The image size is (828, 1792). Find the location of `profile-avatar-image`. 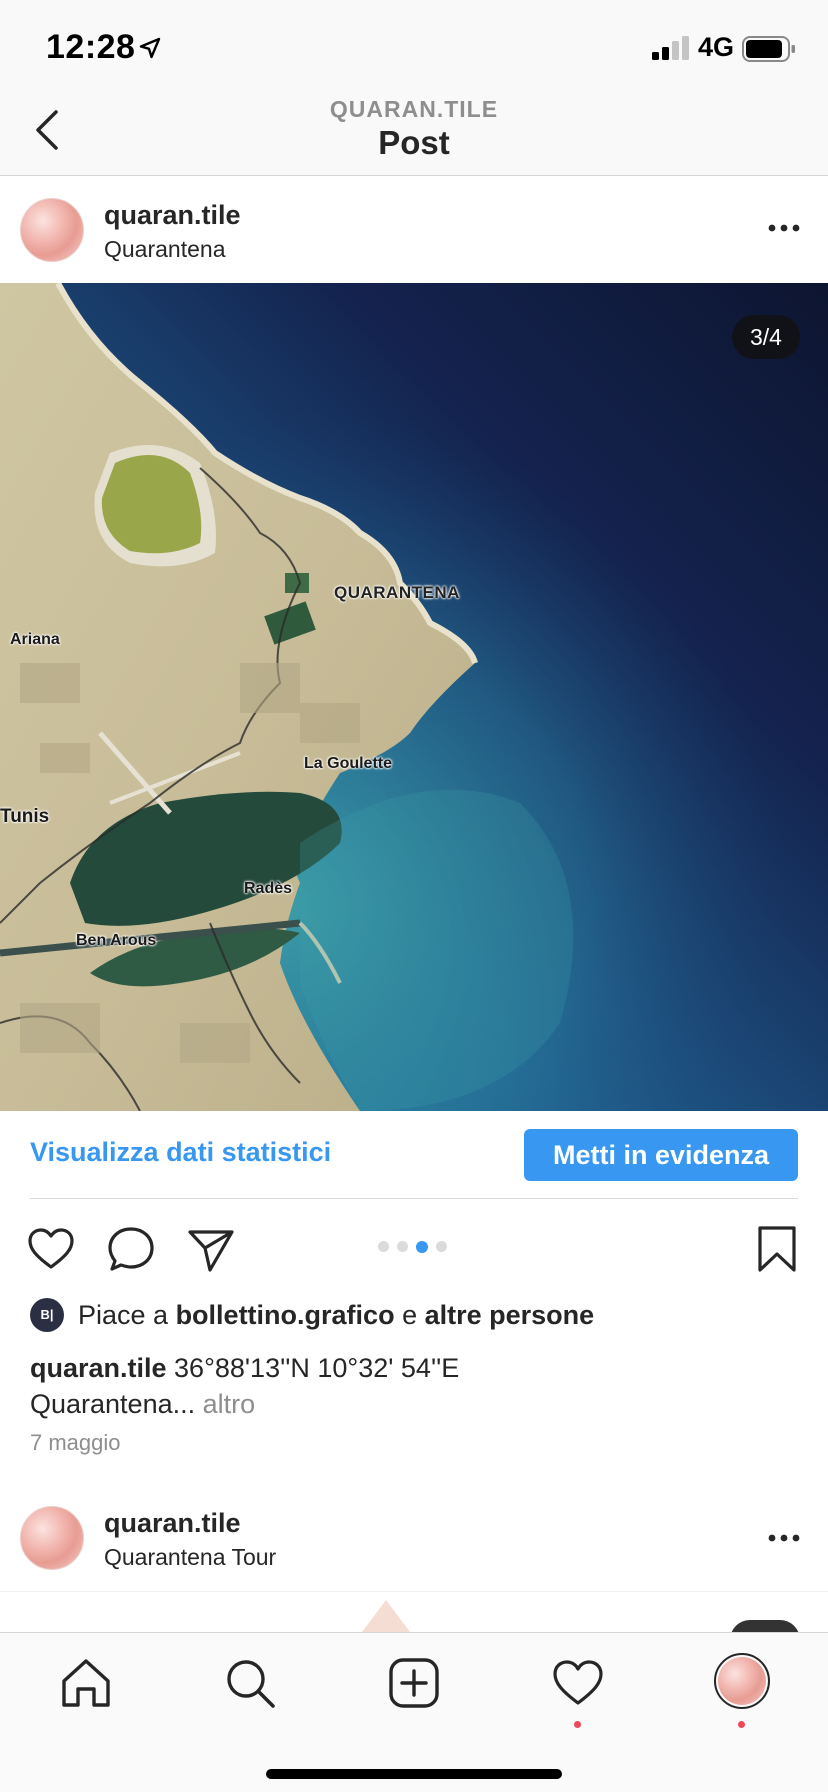

profile-avatar-image is located at coordinates (742, 1681).